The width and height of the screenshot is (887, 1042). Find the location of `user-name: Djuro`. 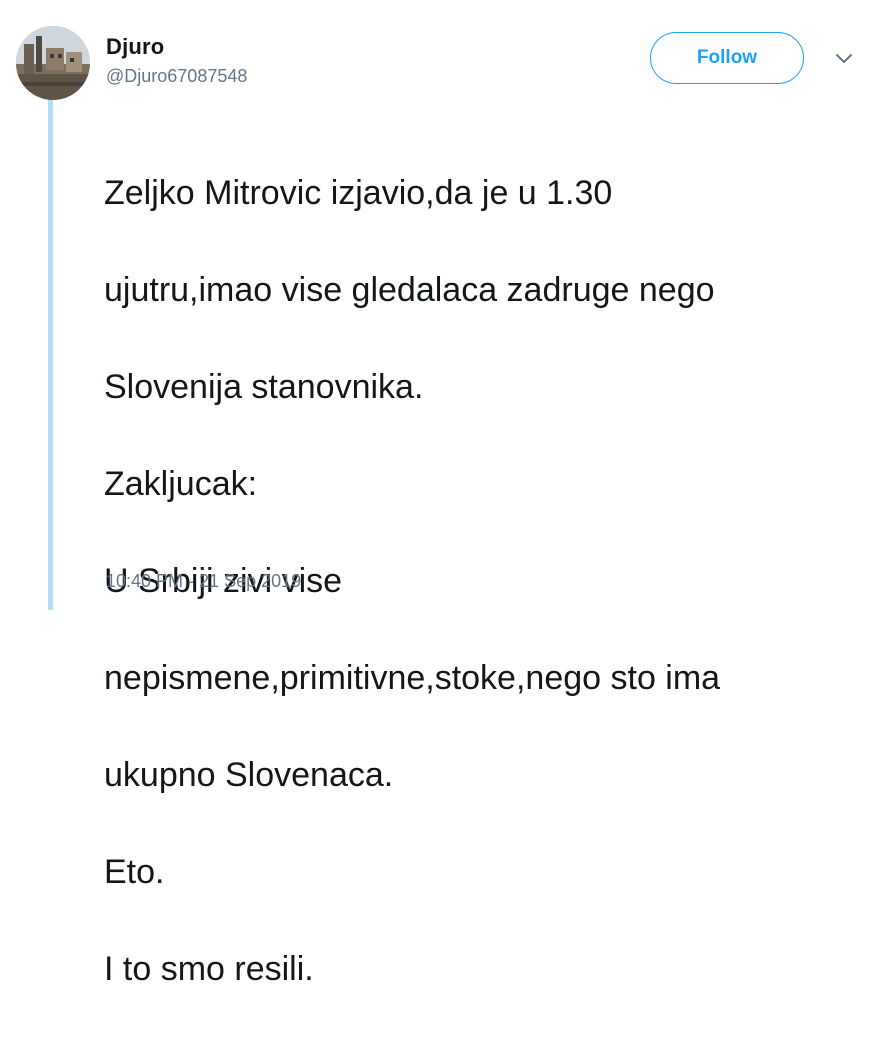

user-name: Djuro is located at coordinates (135, 47).